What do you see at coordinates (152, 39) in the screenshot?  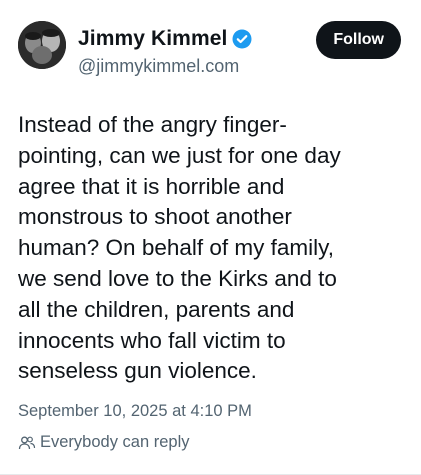 I see `author-display-name: Jimmy Kimmel` at bounding box center [152, 39].